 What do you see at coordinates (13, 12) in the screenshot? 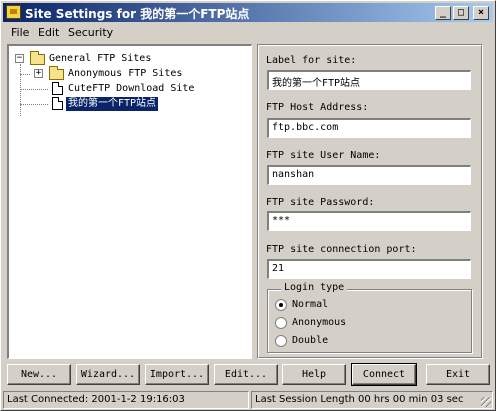
I see `app-icon` at bounding box center [13, 12].